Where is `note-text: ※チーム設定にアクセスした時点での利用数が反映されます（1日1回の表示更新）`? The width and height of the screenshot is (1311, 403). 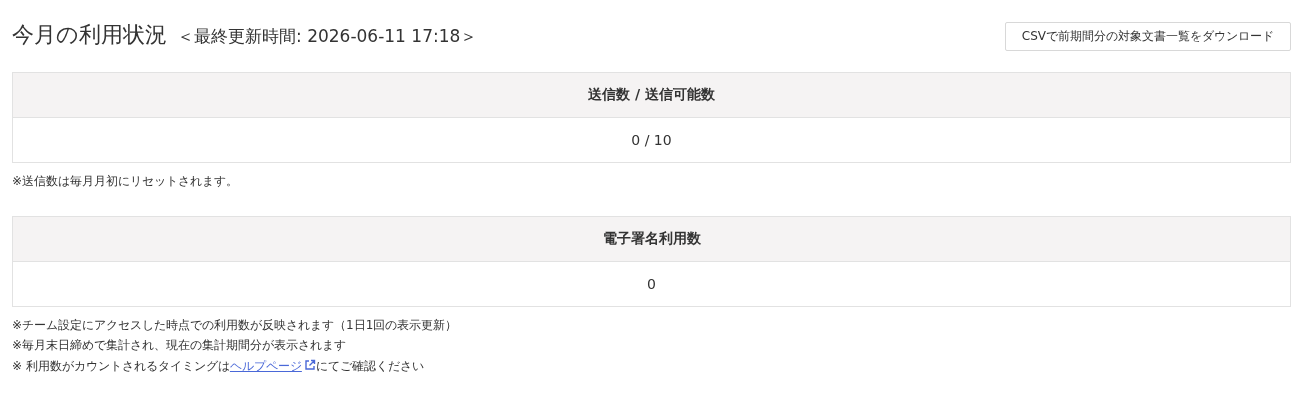
note-text: ※チーム設定にアクセスした時点での利用数が反映されます（1日1回の表示更新） is located at coordinates (235, 325).